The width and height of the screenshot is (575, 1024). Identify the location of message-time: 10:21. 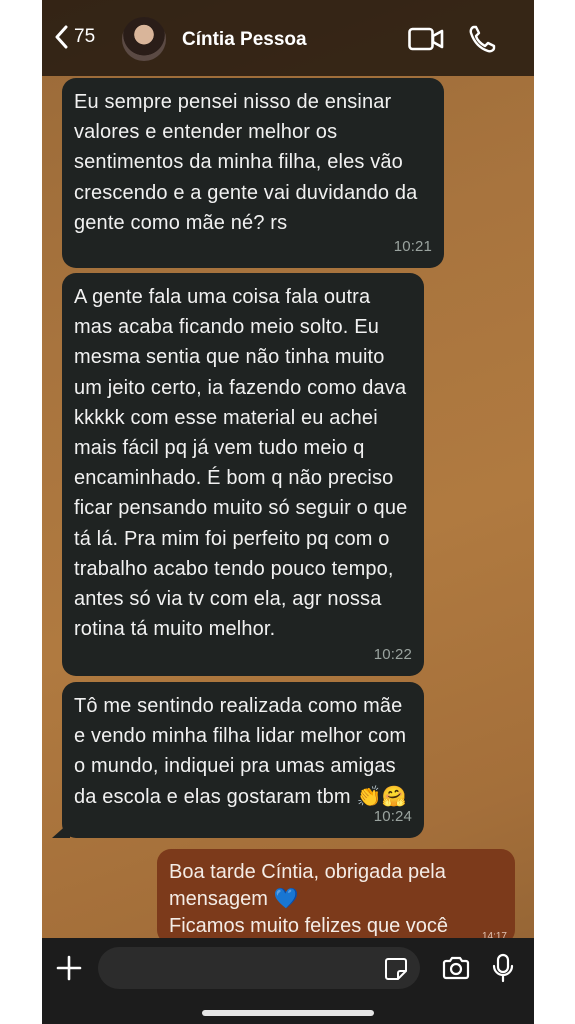
(412, 246).